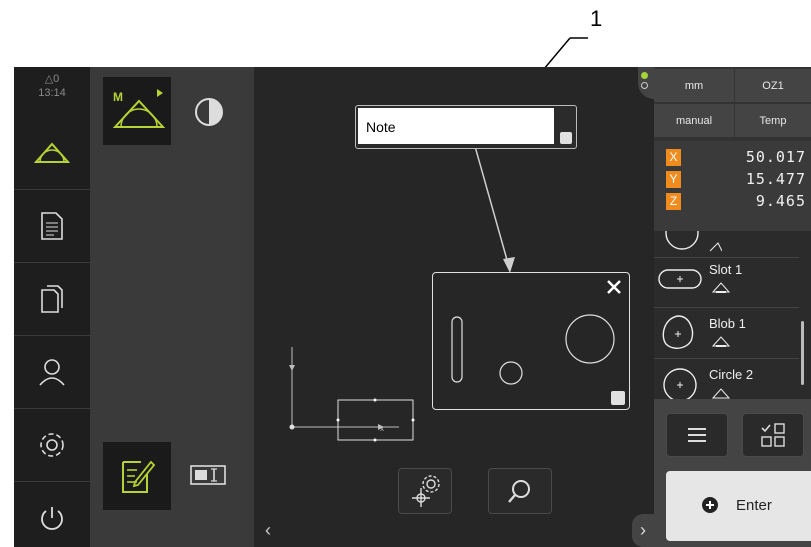 The image size is (811, 547). What do you see at coordinates (780, 201) in the screenshot?
I see `axis-value: 9.465` at bounding box center [780, 201].